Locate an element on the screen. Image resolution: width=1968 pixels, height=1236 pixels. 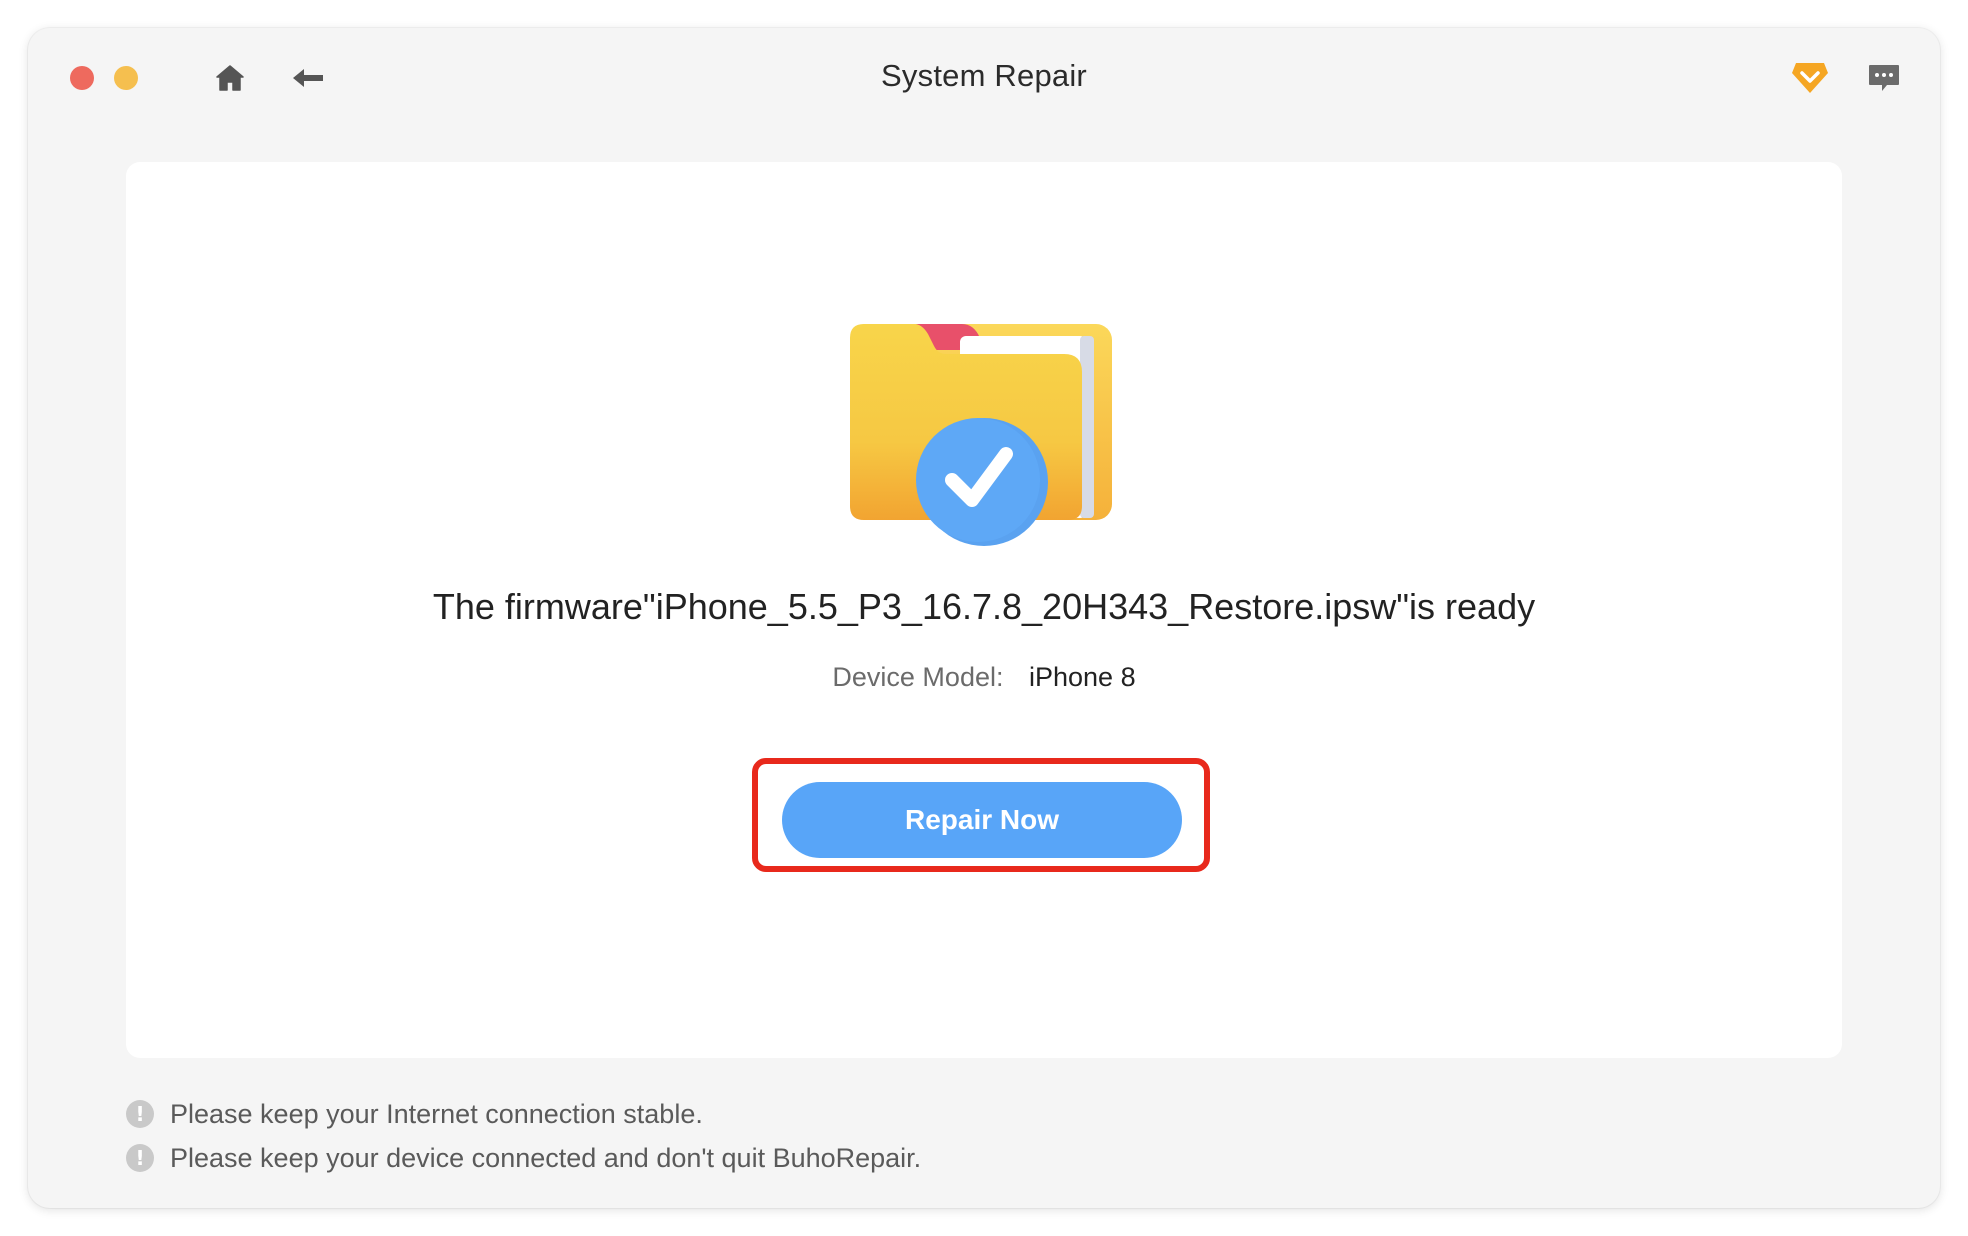
device-model-row: Device Model: iPhone 8 is located at coordinates (984, 677).